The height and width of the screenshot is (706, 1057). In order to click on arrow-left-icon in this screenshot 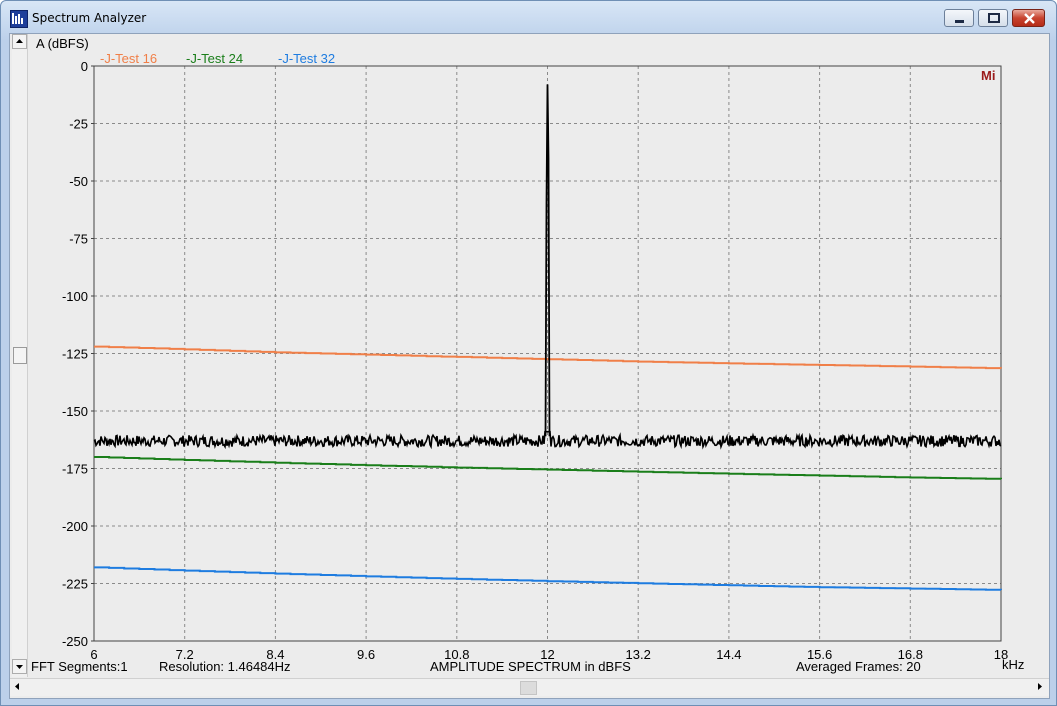, I will do `click(17, 686)`.